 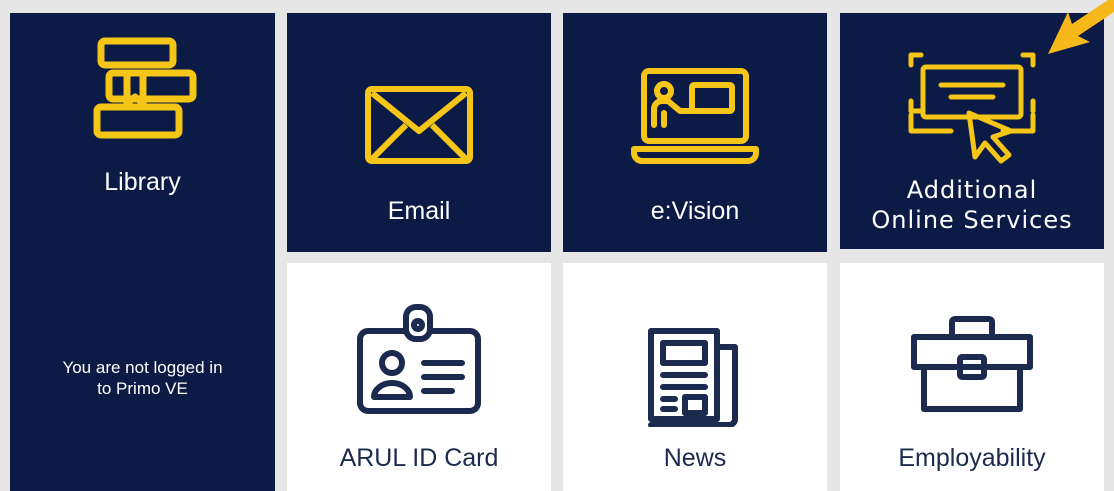 What do you see at coordinates (972, 205) in the screenshot?
I see `additional-services-label: Additional Online Services` at bounding box center [972, 205].